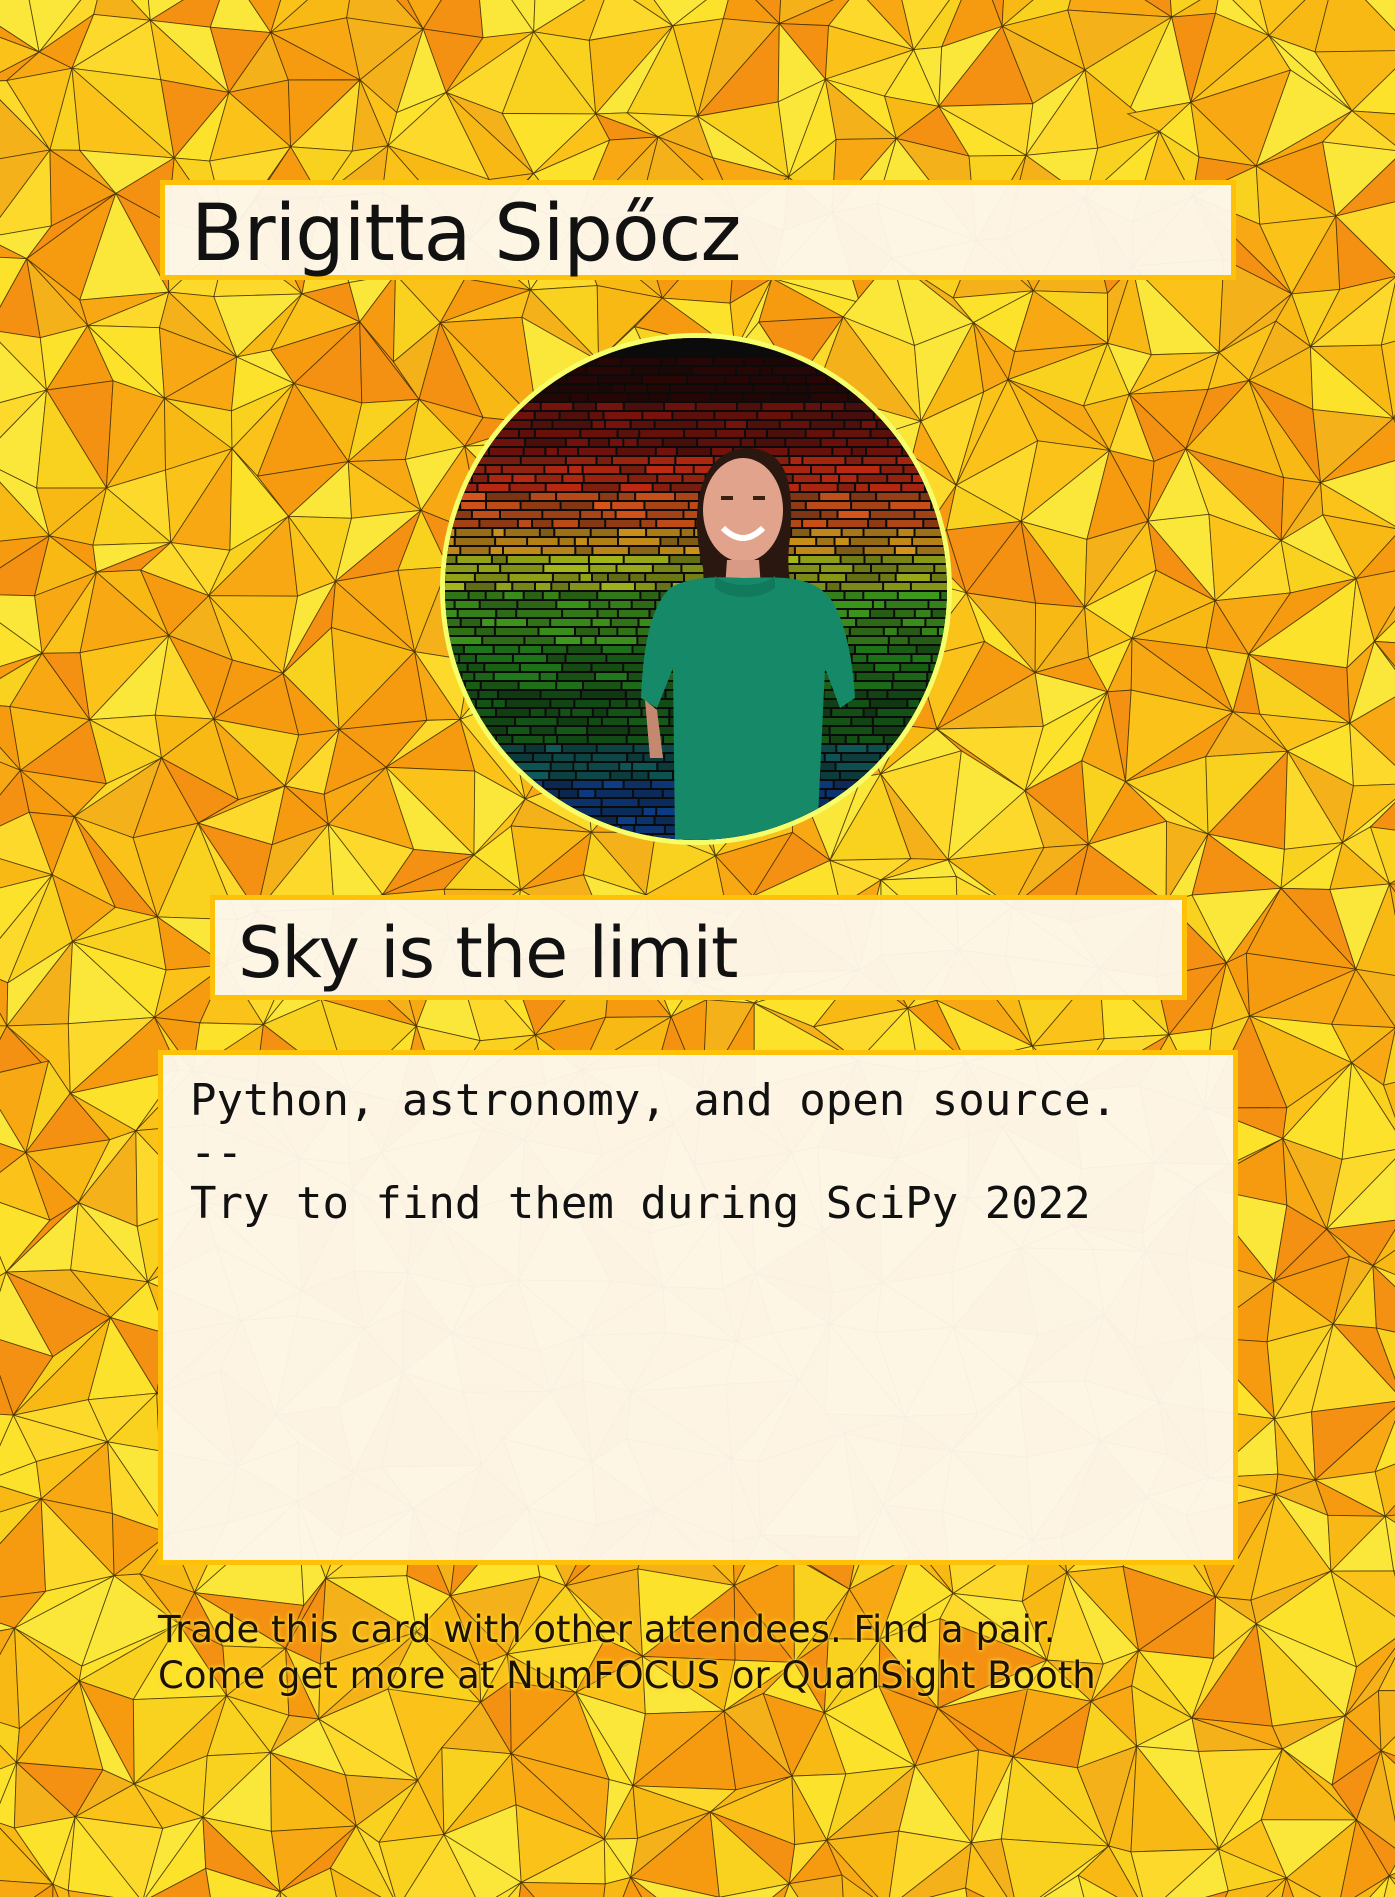  What do you see at coordinates (696, 589) in the screenshot?
I see `portrait-photo` at bounding box center [696, 589].